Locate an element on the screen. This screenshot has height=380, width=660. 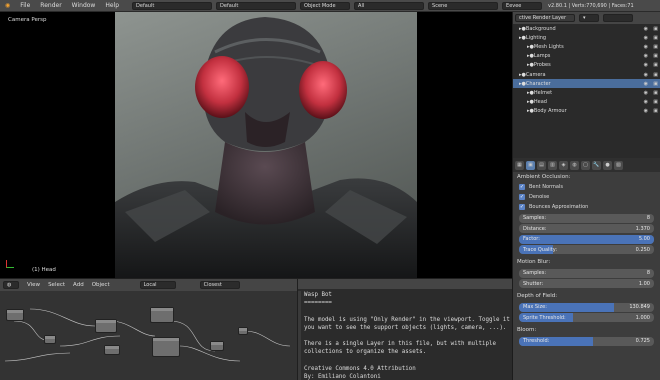
editor-type-dropdown: ◍ is located at coordinates (11, 285).